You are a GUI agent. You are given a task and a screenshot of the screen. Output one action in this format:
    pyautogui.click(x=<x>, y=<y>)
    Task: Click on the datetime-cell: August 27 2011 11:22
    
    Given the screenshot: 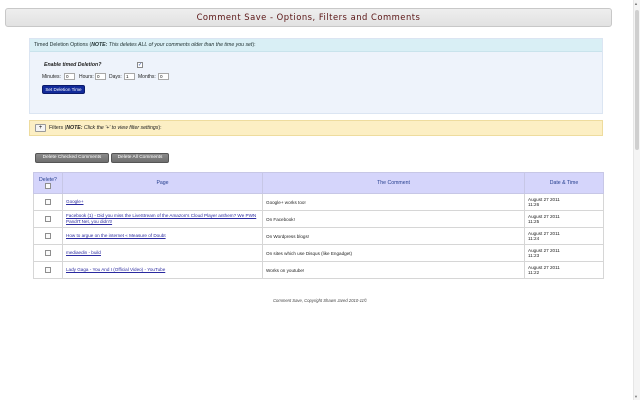 What is the action you would take?
    pyautogui.click(x=564, y=270)
    